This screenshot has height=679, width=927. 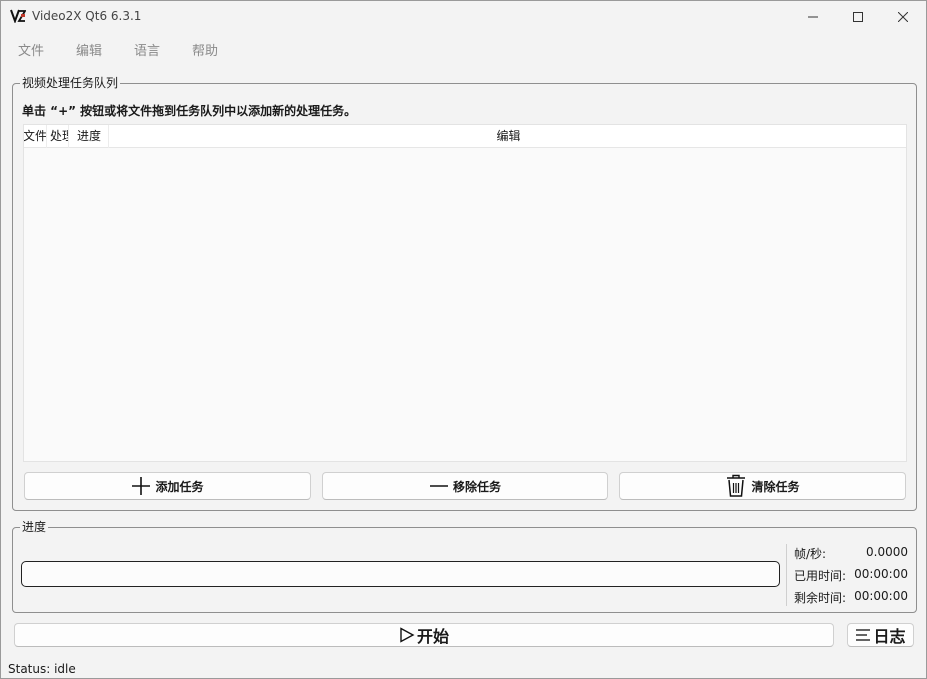 I want to click on window-title: Video2X Qt6 6.3.1, so click(x=87, y=16).